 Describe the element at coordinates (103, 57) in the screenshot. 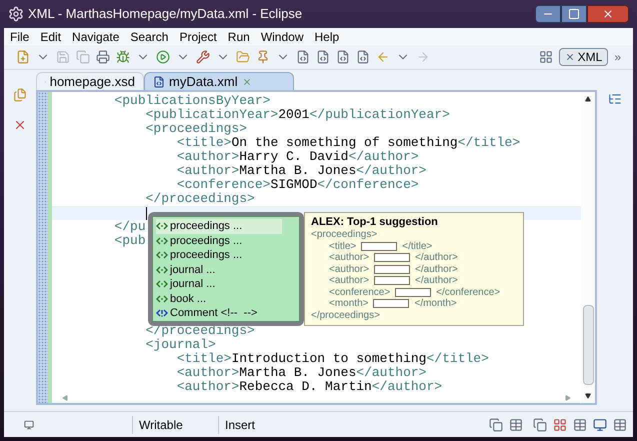

I see `print-icon` at that location.